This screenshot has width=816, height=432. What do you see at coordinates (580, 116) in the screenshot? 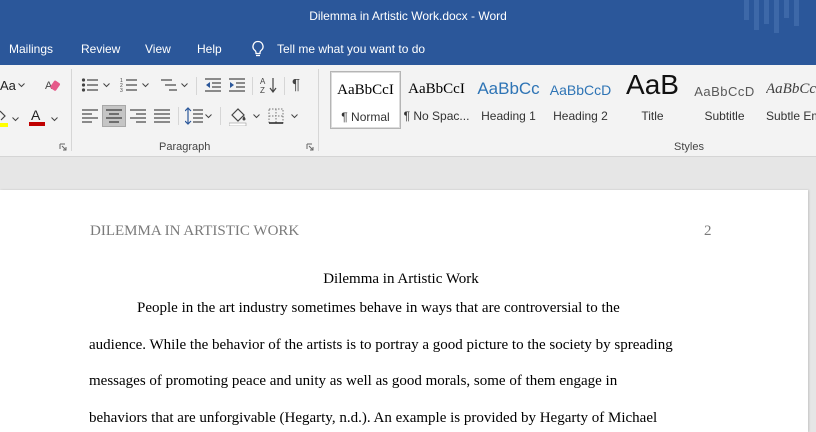
I see `style-name: Heading 2` at bounding box center [580, 116].